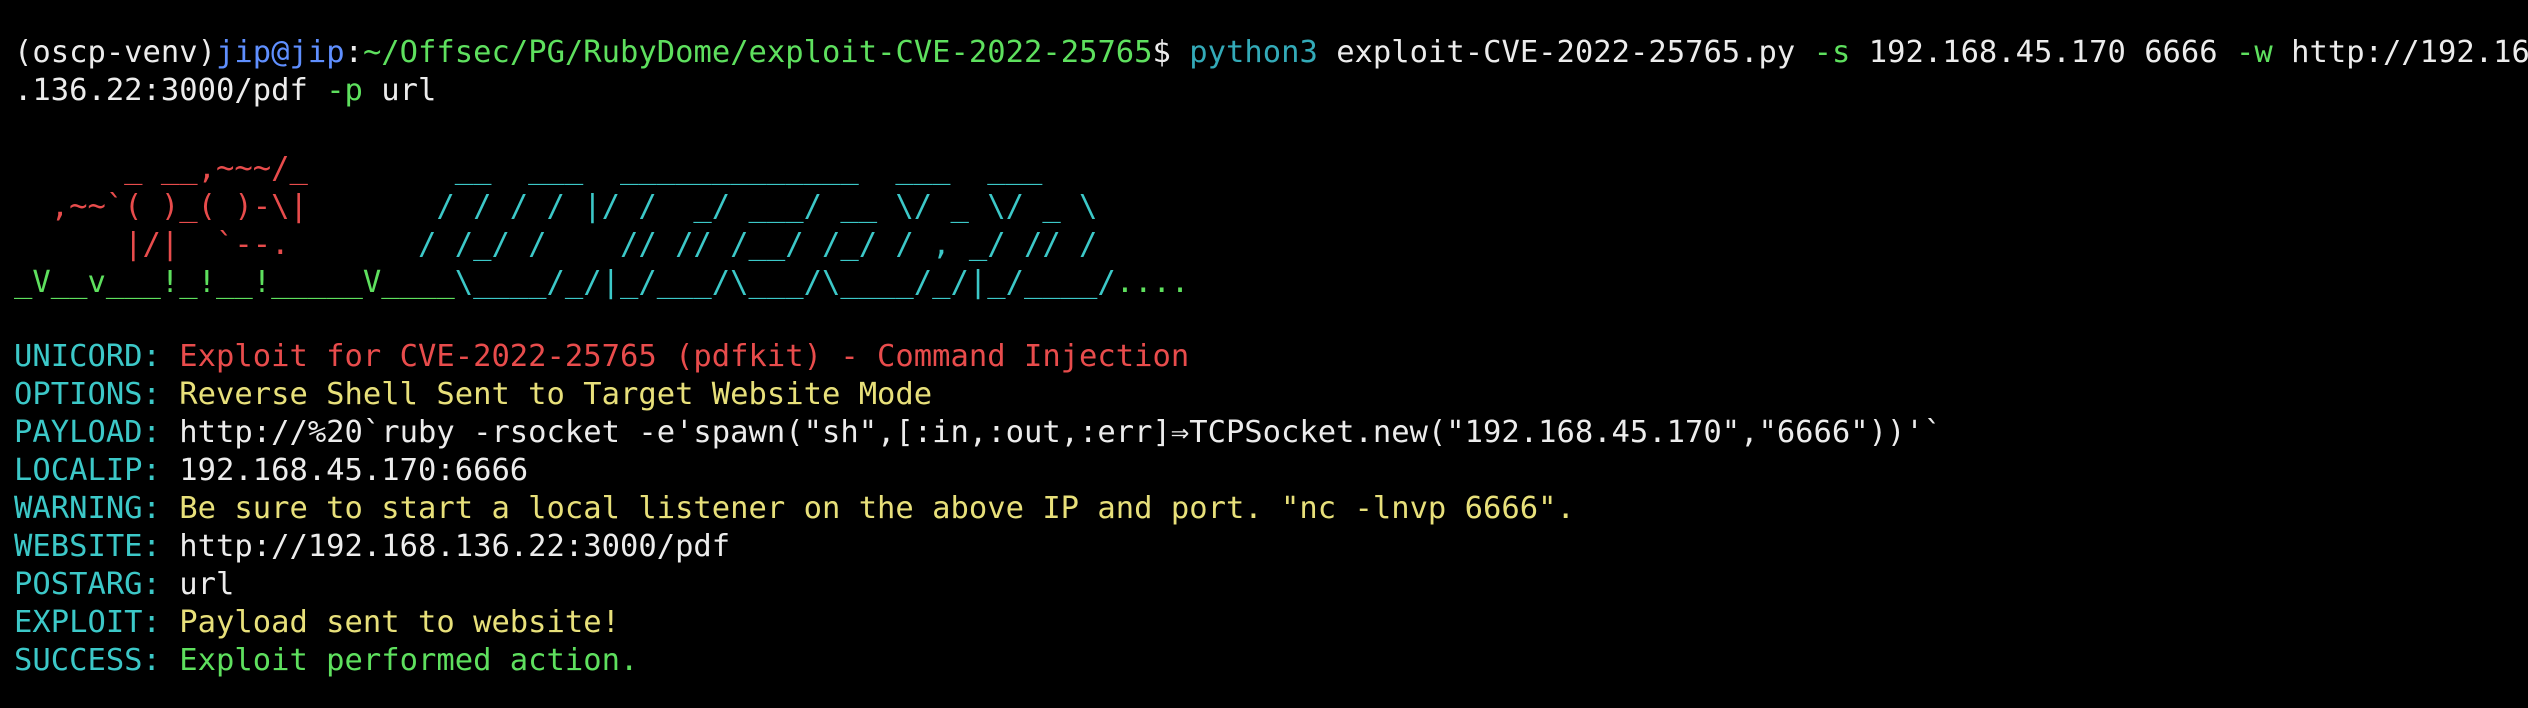 The image size is (2528, 708). Describe the element at coordinates (244, 52) in the screenshot. I see `prompt-user: jip` at that location.